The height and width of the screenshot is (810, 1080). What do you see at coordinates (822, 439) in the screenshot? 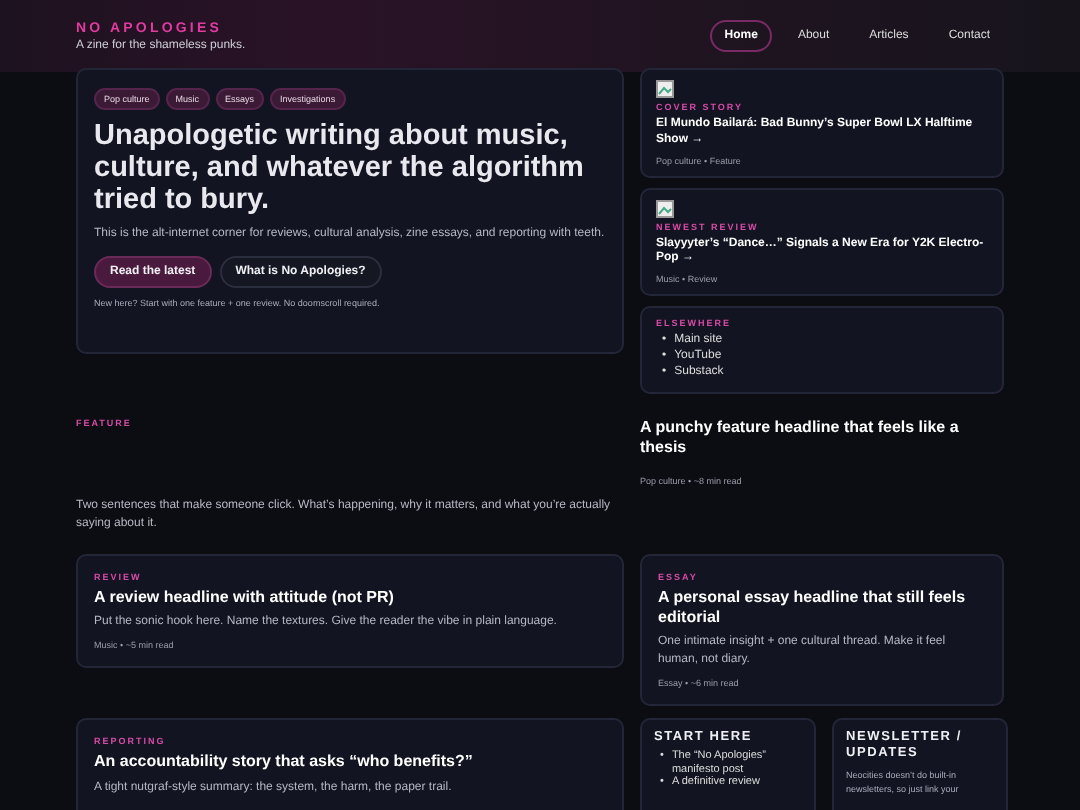
I see `feature-headline: A punchy feature headline that feels like a thesis` at bounding box center [822, 439].